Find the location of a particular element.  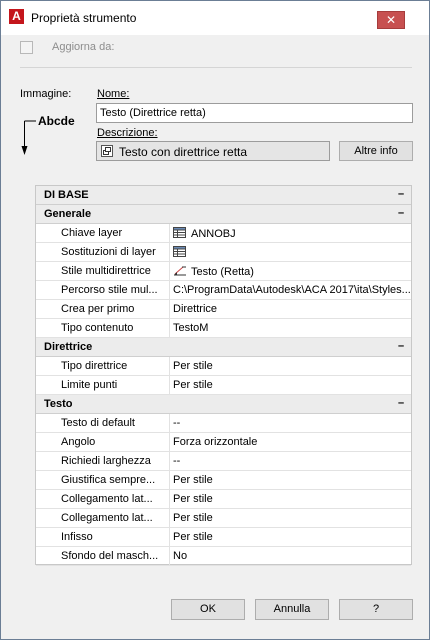

category-label: Testo is located at coordinates (58, 404).